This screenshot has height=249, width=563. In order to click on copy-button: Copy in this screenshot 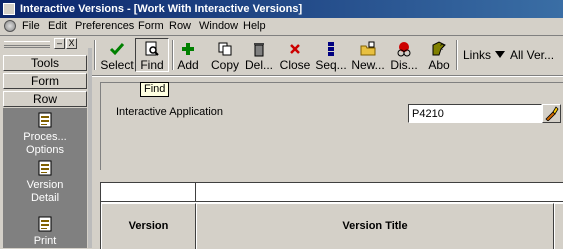, I will do `click(225, 56)`.